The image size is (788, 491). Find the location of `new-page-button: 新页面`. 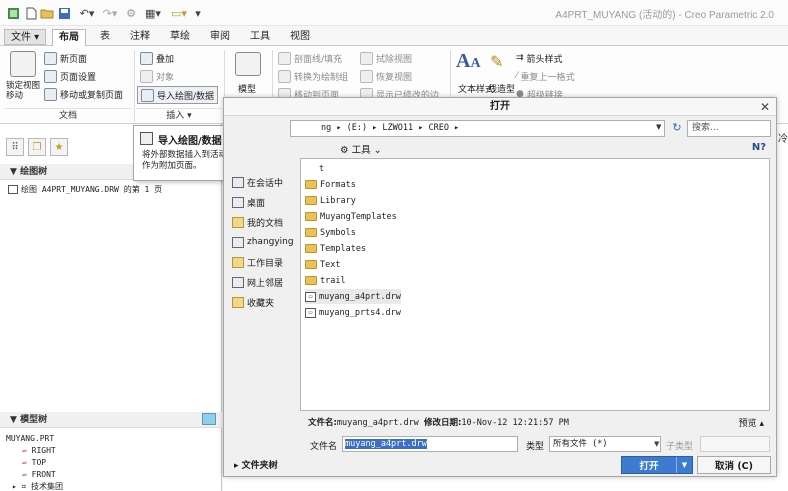

new-page-button: 新页面 is located at coordinates (65, 58).